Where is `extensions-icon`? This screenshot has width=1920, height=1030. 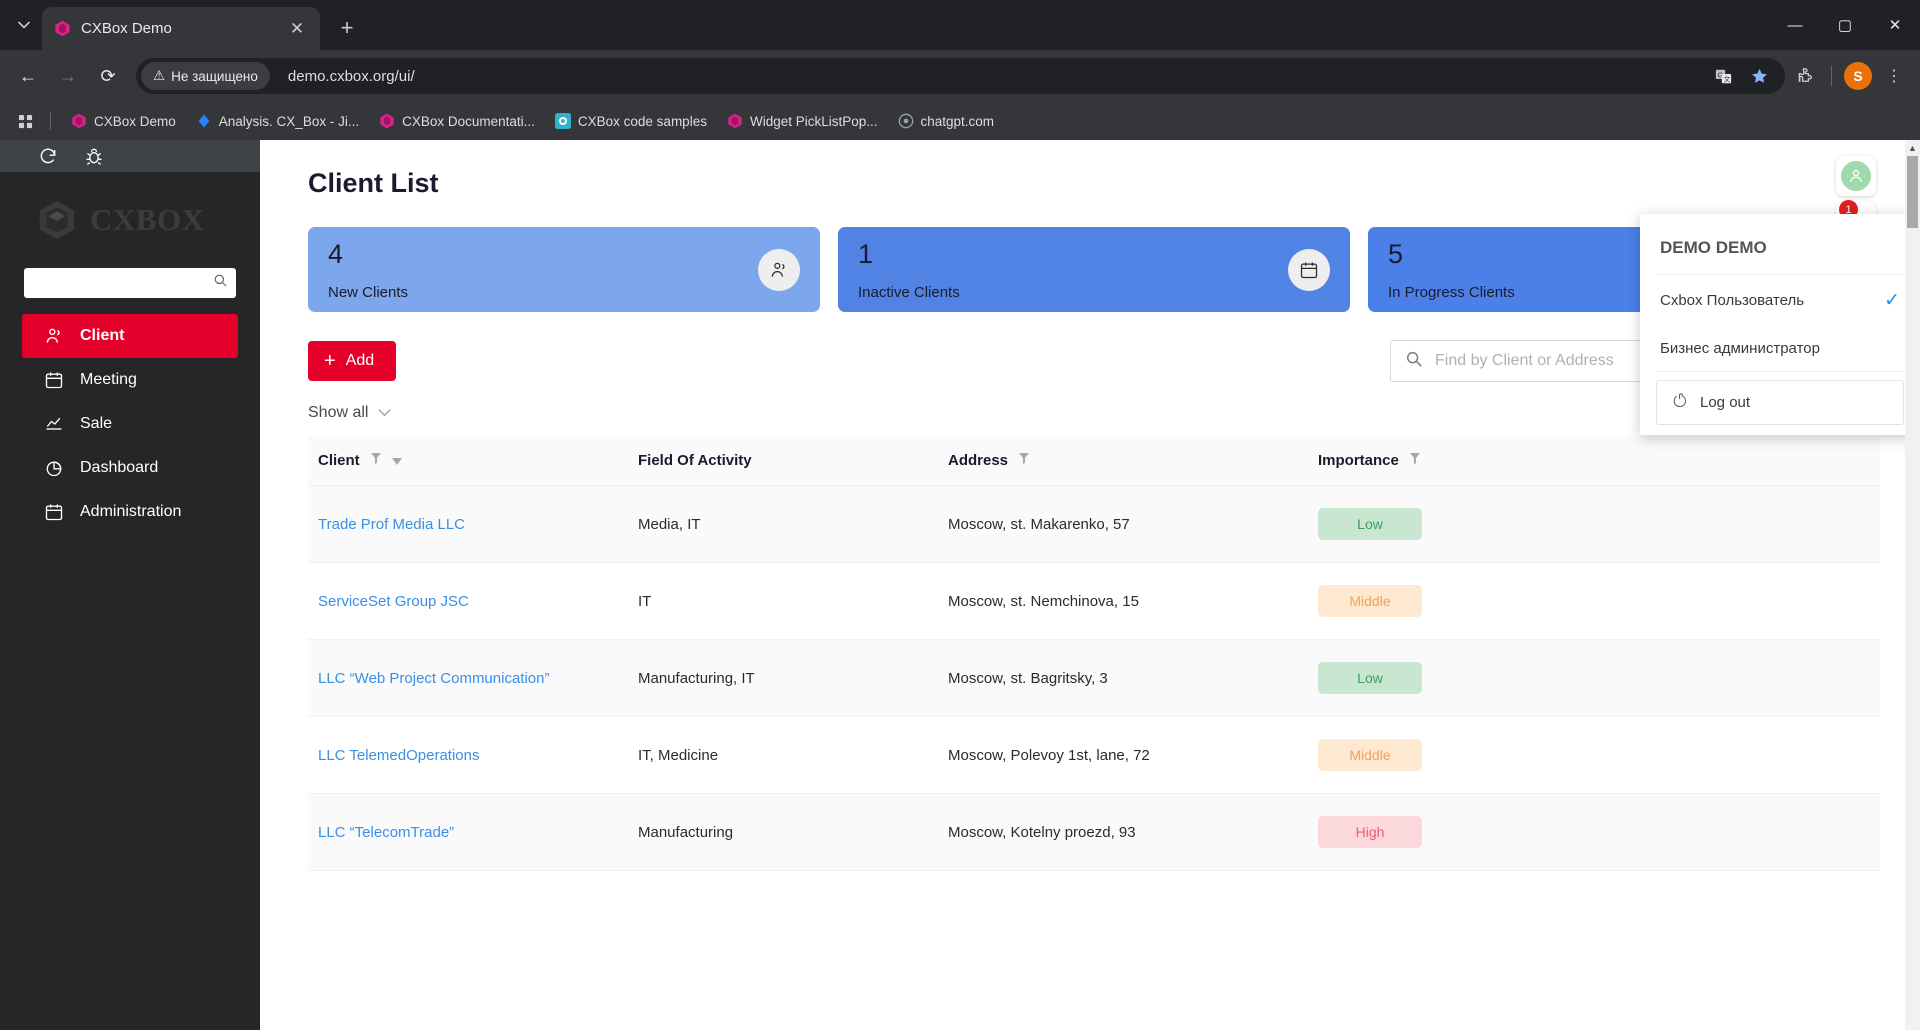 extensions-icon is located at coordinates (1805, 76).